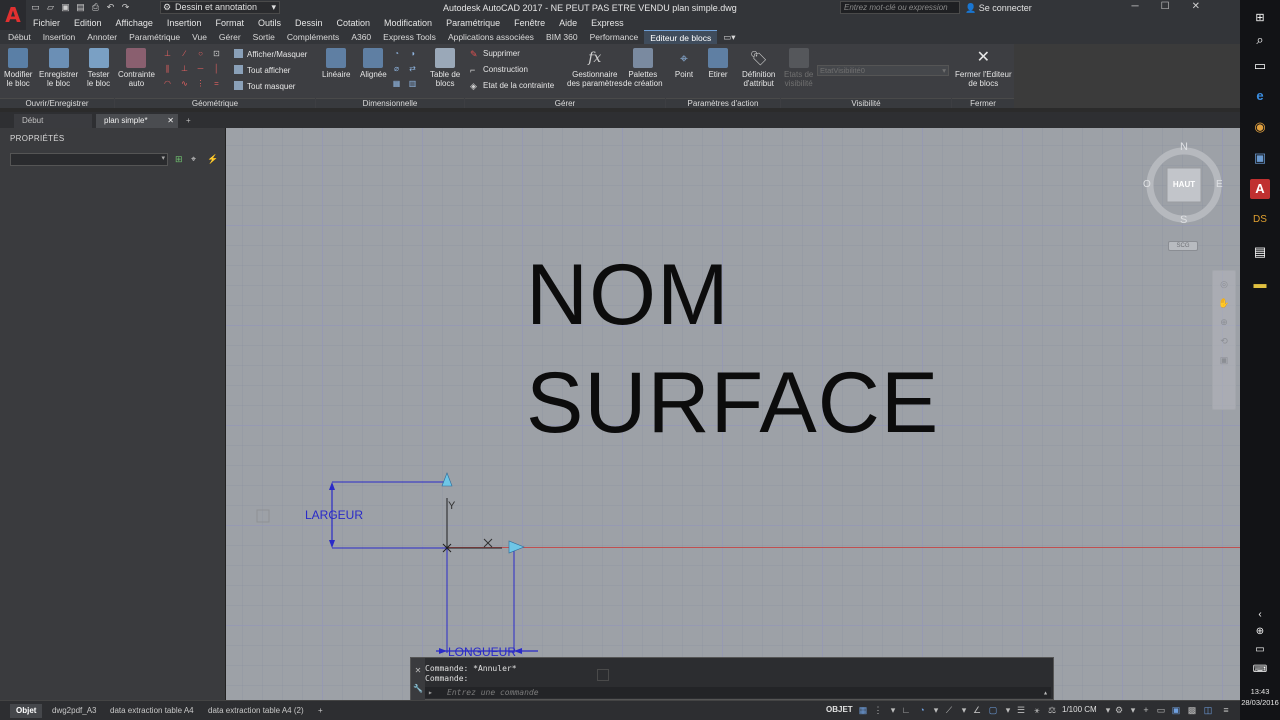 The width and height of the screenshot is (1280, 720). Describe the element at coordinates (863, 710) in the screenshot. I see `grid-icon: ▦` at that location.